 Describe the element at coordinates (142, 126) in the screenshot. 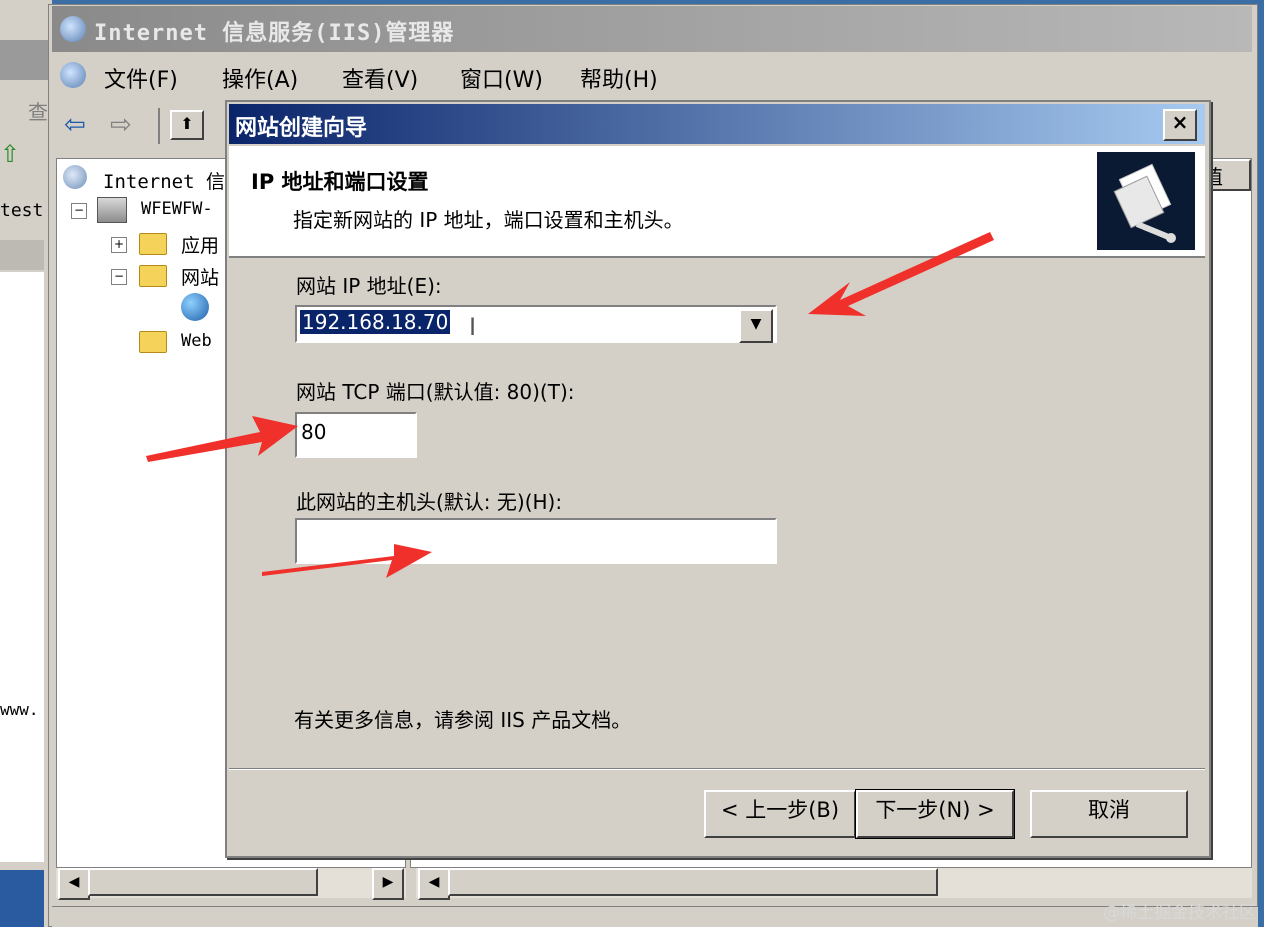

I see `toolbar: ⇦ ⇨ ⬆` at that location.